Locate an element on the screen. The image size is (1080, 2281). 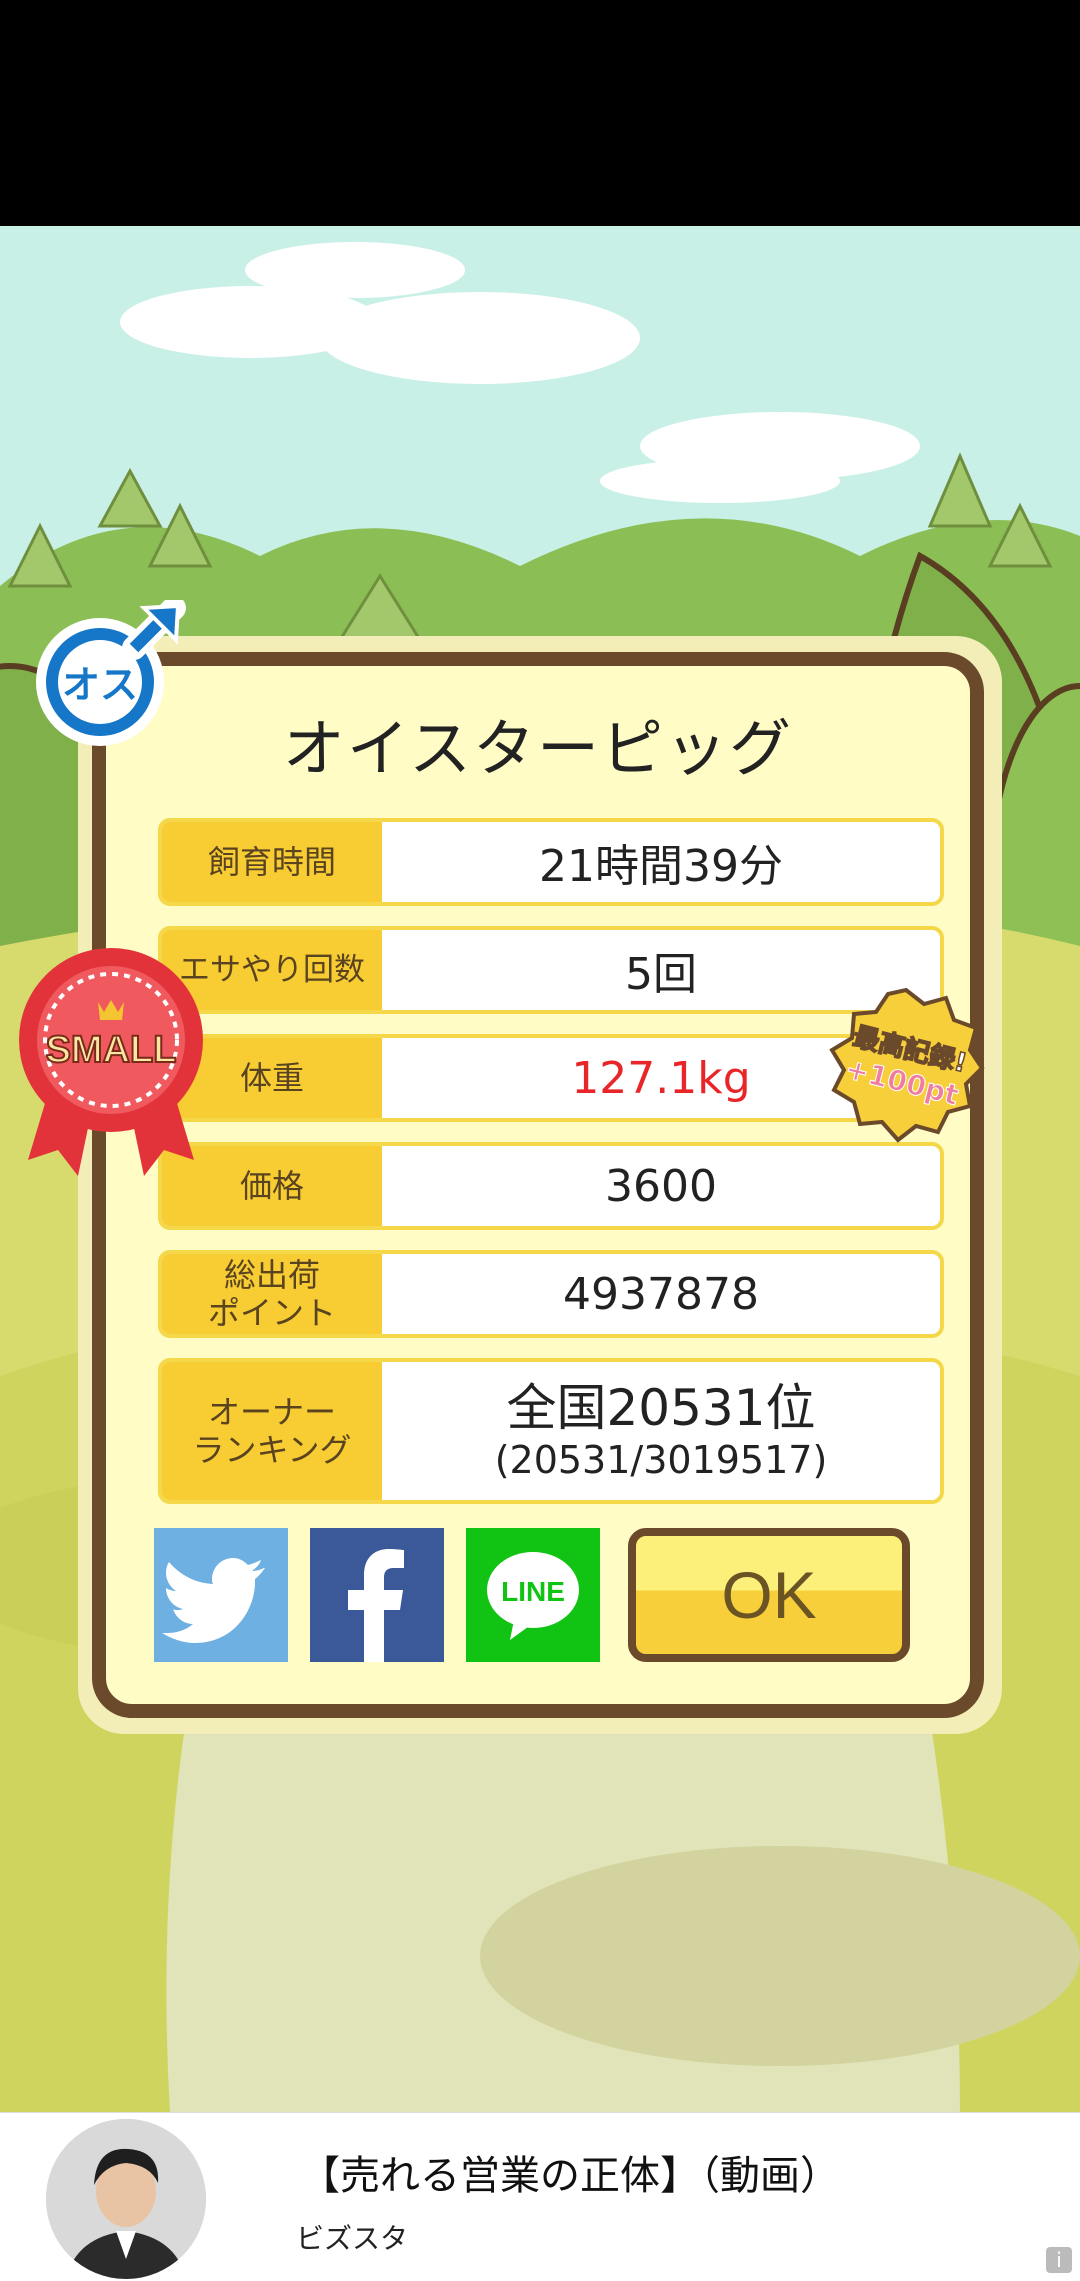
line-share-button: LINE is located at coordinates (533, 1595).